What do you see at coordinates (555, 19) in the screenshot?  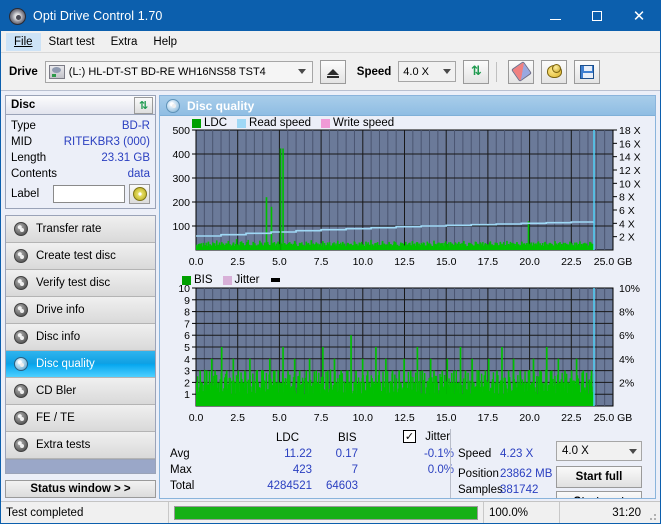 I see `minimize-icon` at bounding box center [555, 19].